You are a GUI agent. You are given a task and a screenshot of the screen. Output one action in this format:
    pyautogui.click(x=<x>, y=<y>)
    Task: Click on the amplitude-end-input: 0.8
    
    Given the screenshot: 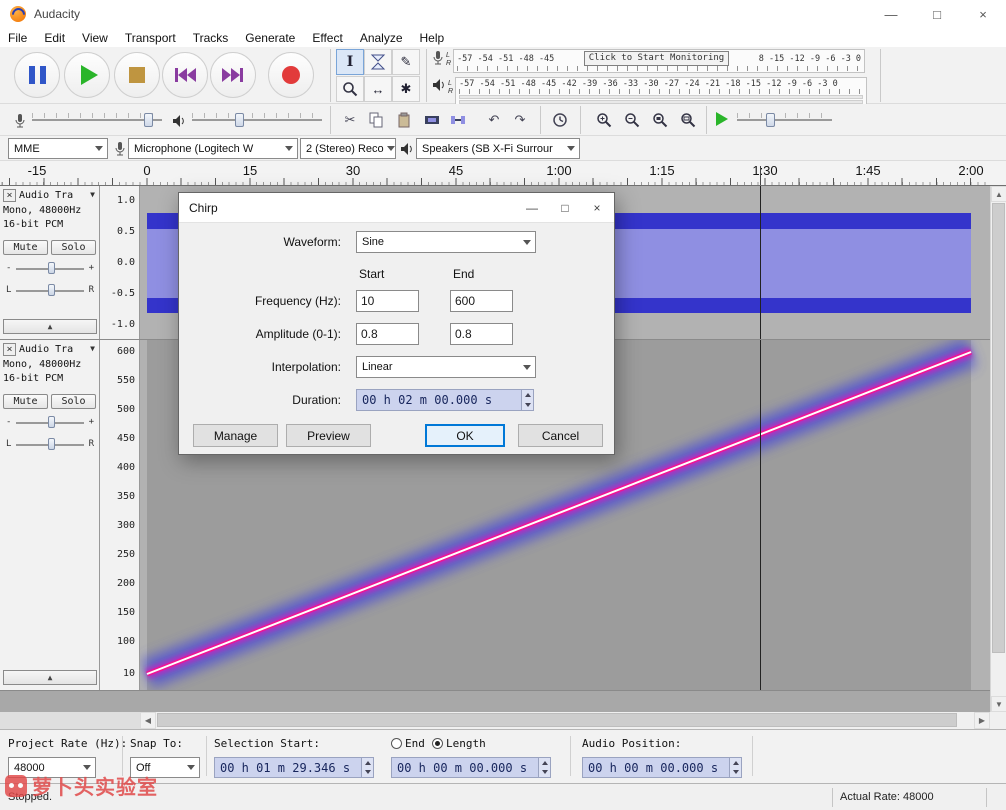 What is the action you would take?
    pyautogui.click(x=481, y=334)
    